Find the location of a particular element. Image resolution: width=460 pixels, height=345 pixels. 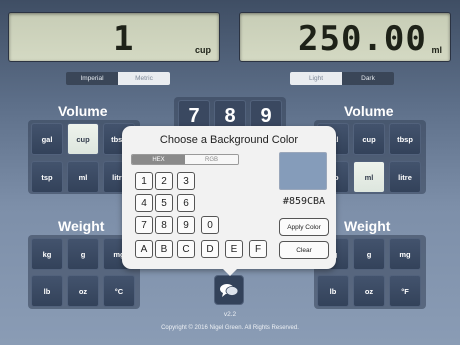

right-volume-cup: cup is located at coordinates (369, 139).